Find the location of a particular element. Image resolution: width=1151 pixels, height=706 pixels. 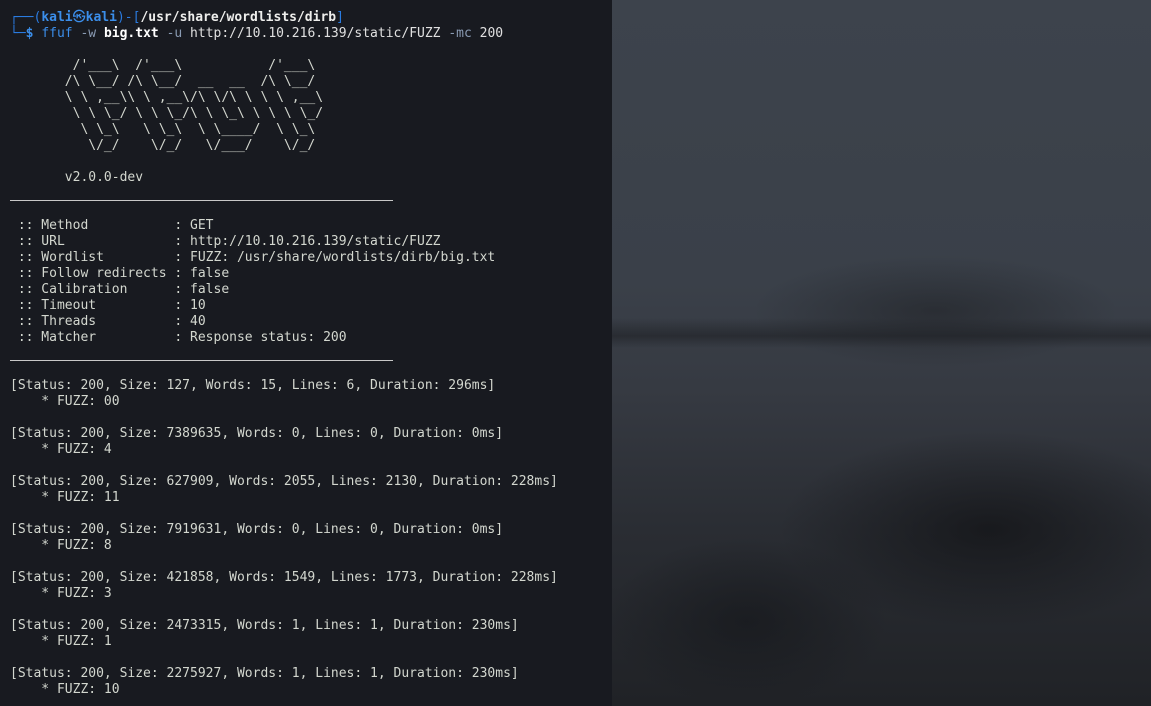

ffuf-logo-line: /\ \__/ /\ \__/ __ __ /\ \__/ is located at coordinates (190, 81).